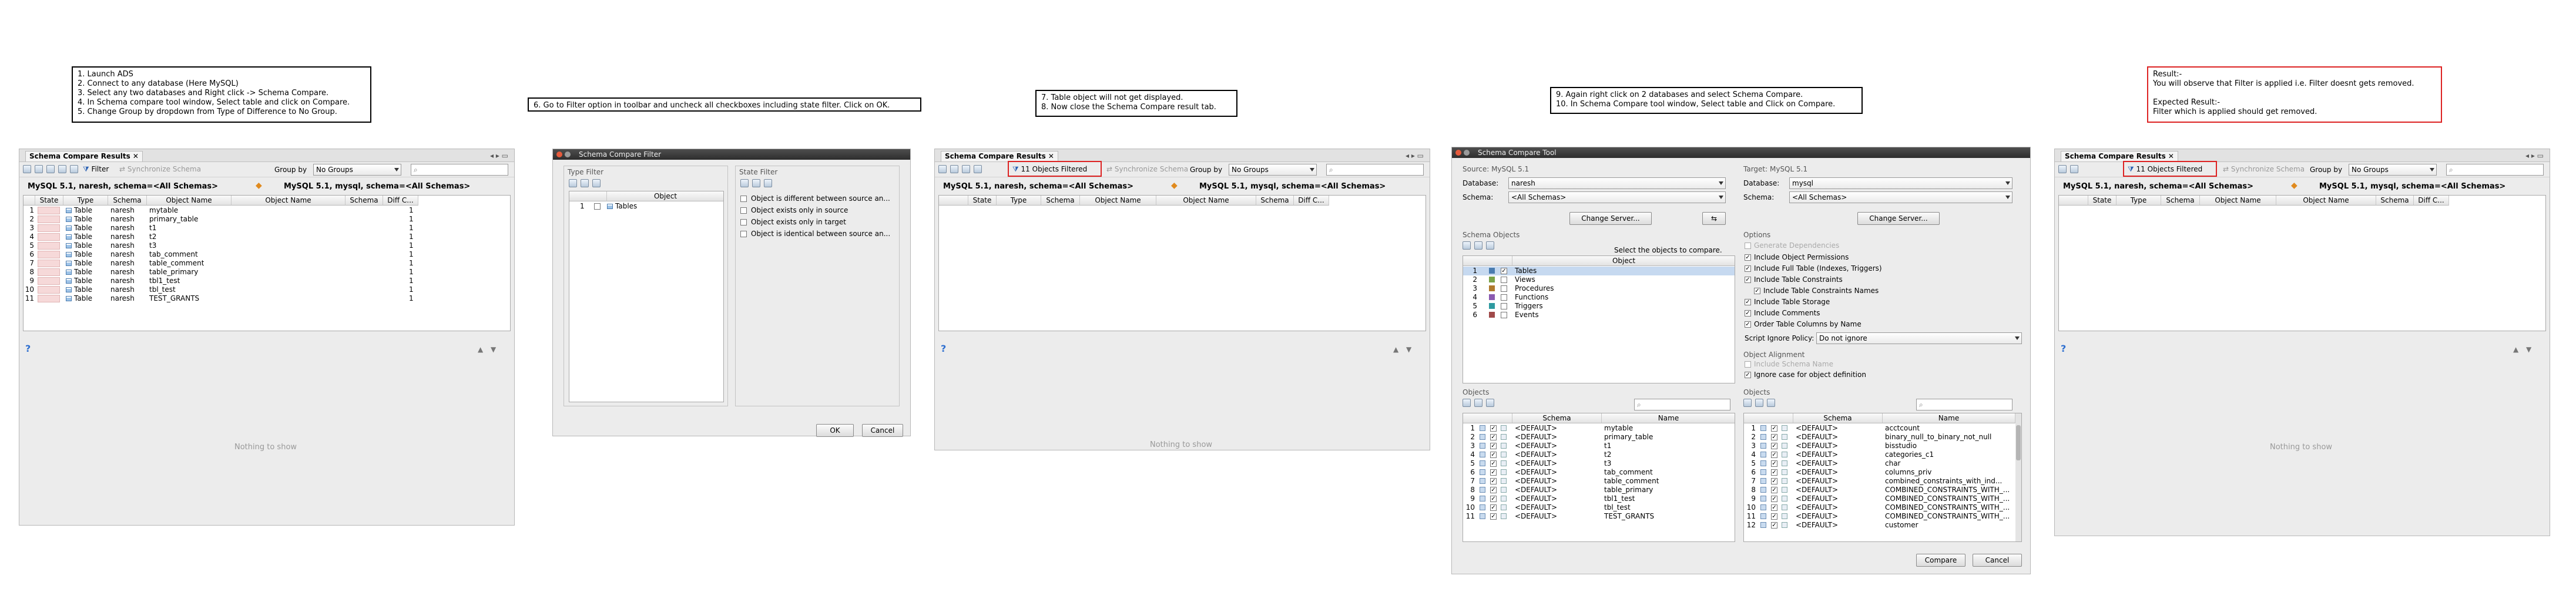 The width and height of the screenshot is (2576, 589). I want to click on object-row: 1 ✓ <DEFAULT> acctcount, so click(1882, 428).